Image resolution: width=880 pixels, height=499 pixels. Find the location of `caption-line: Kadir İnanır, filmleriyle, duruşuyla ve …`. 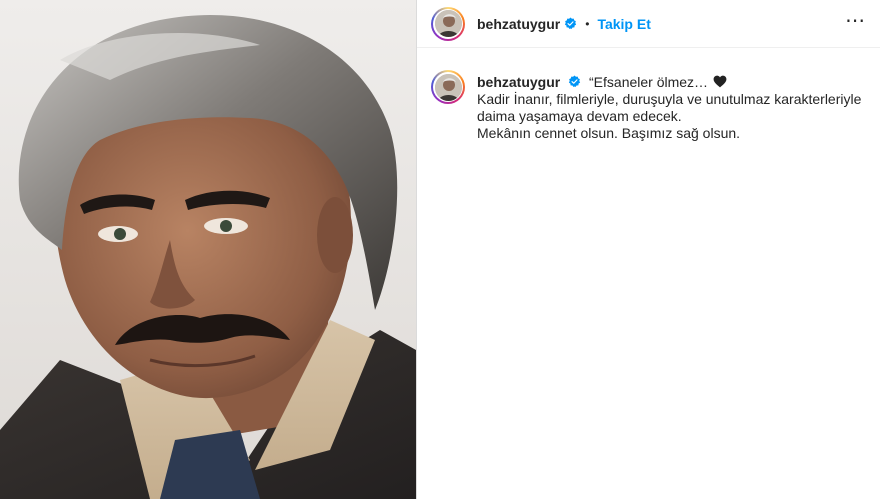

caption-line: Kadir İnanır, filmleriyle, duruşuyla ve … is located at coordinates (669, 99).